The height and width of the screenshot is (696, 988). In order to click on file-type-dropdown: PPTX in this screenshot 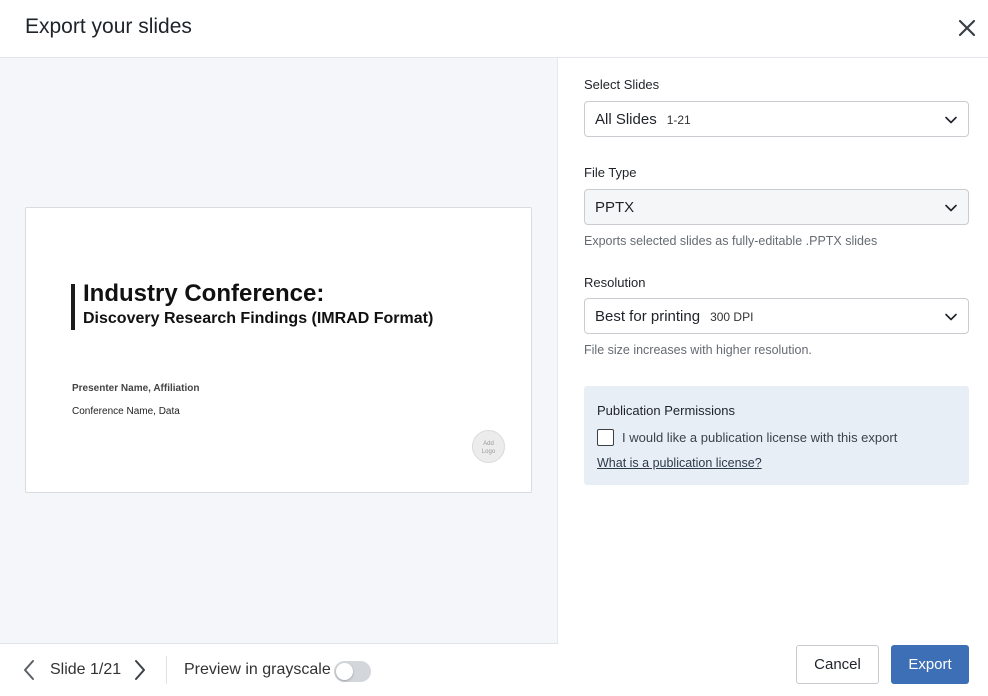, I will do `click(776, 207)`.